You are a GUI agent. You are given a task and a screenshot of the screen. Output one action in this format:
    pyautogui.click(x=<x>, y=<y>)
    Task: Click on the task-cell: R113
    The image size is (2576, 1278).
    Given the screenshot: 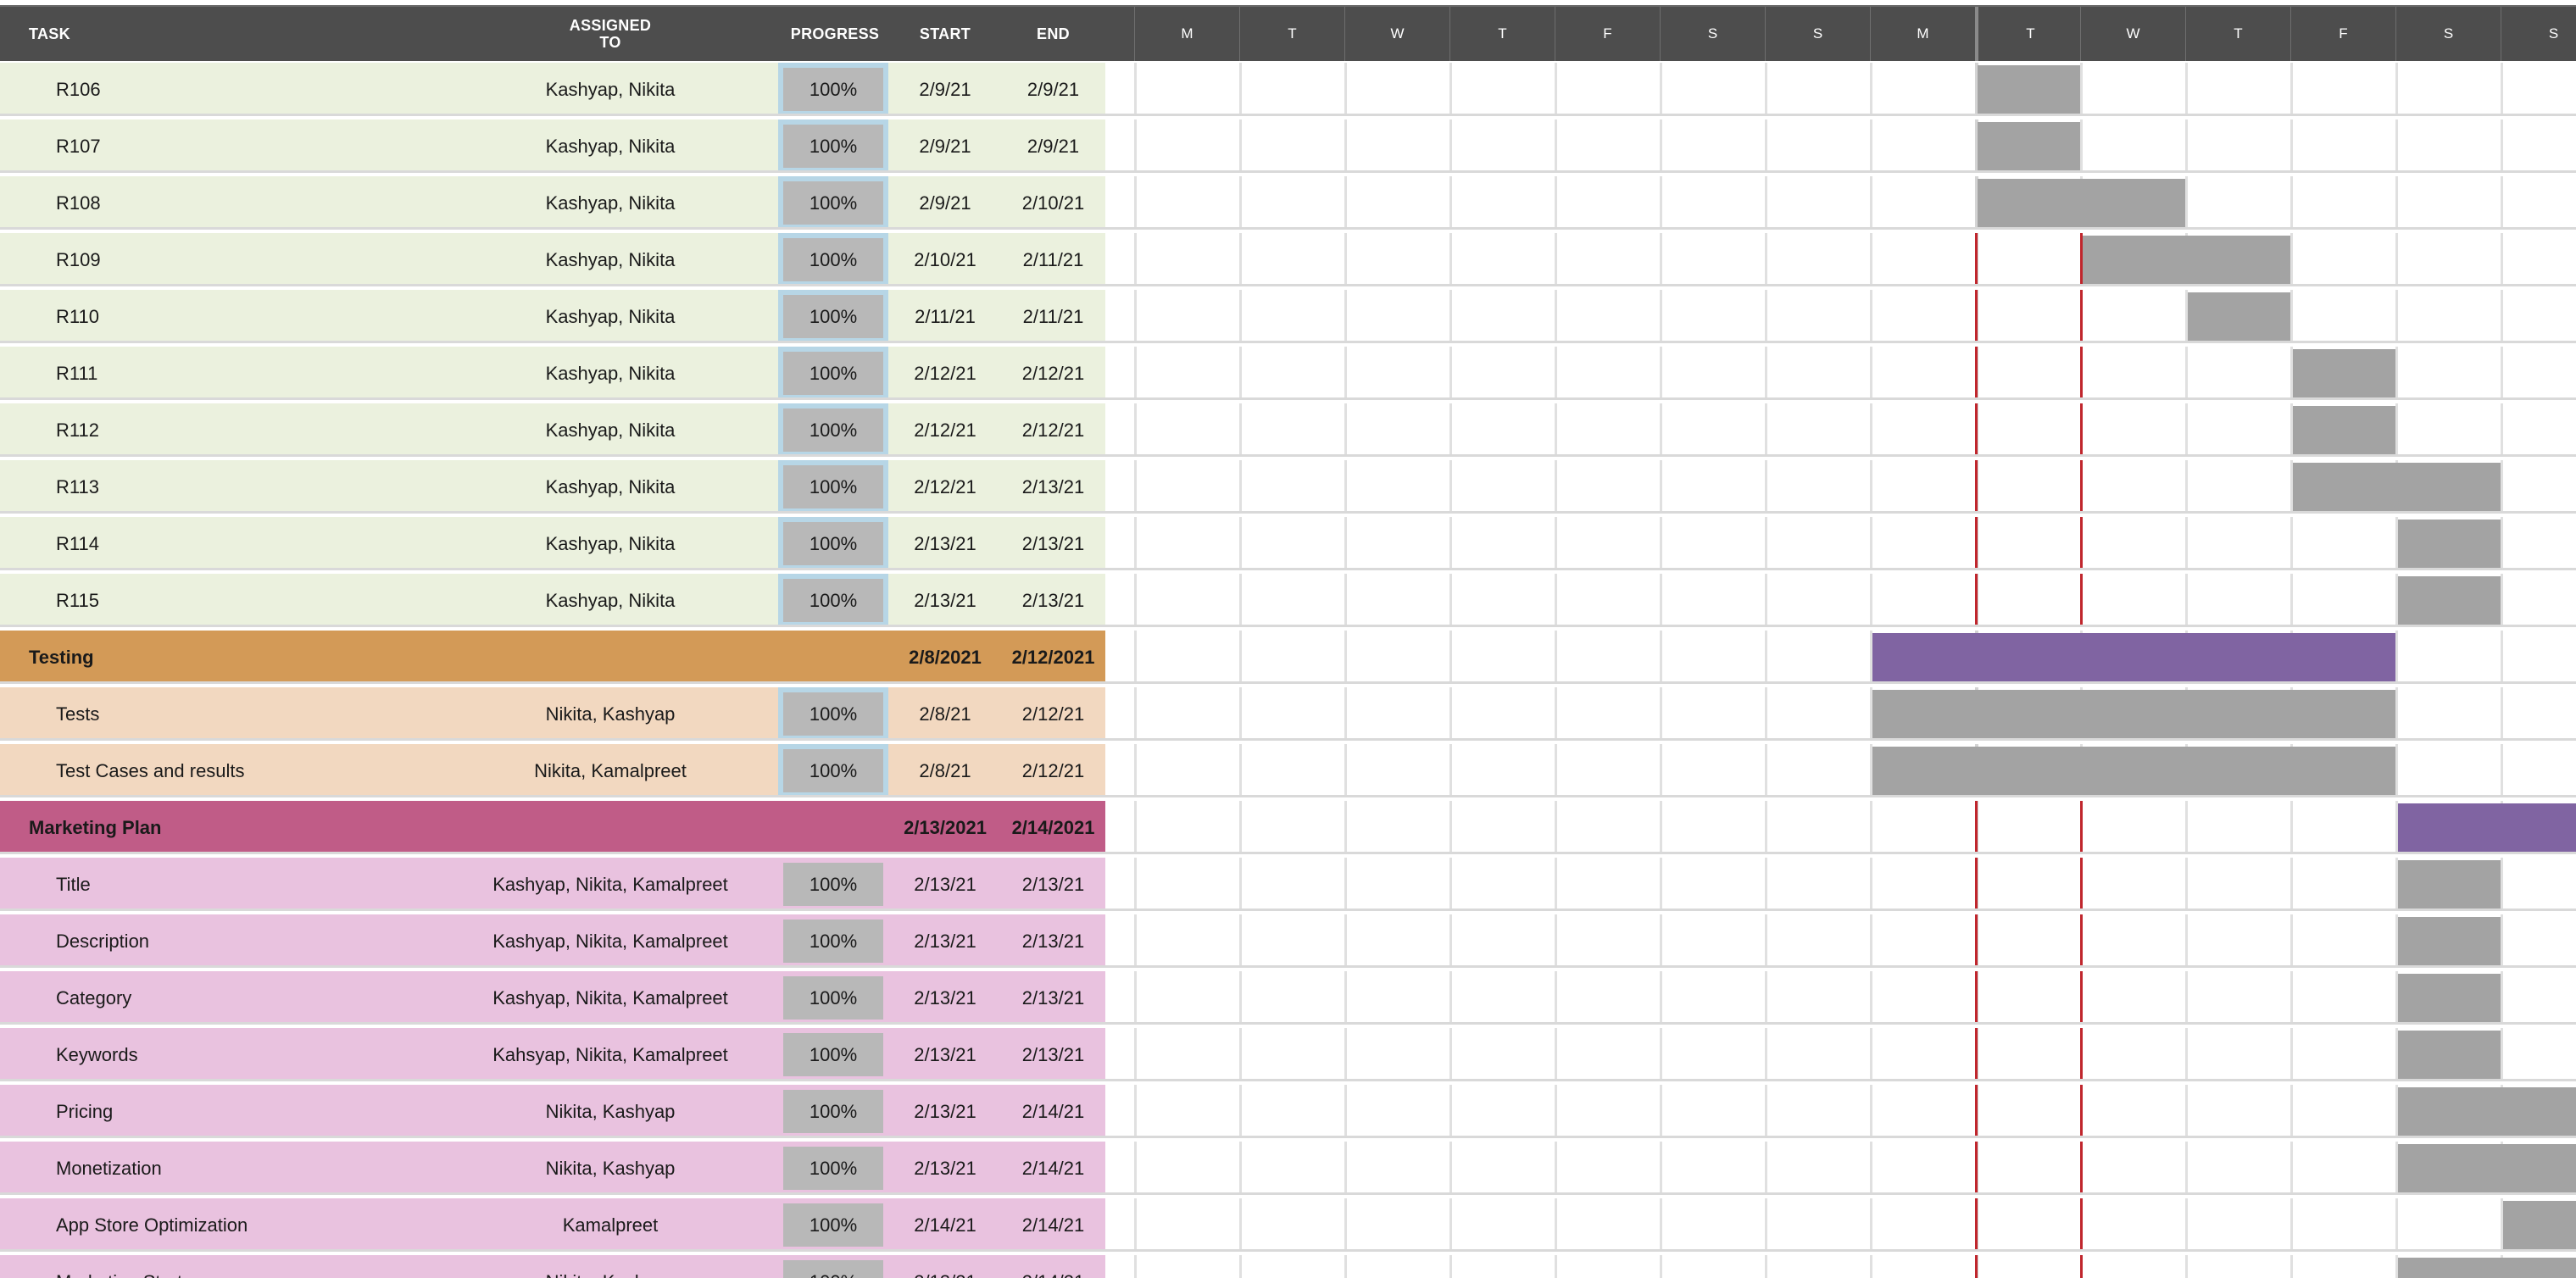 What is the action you would take?
    pyautogui.click(x=268, y=487)
    